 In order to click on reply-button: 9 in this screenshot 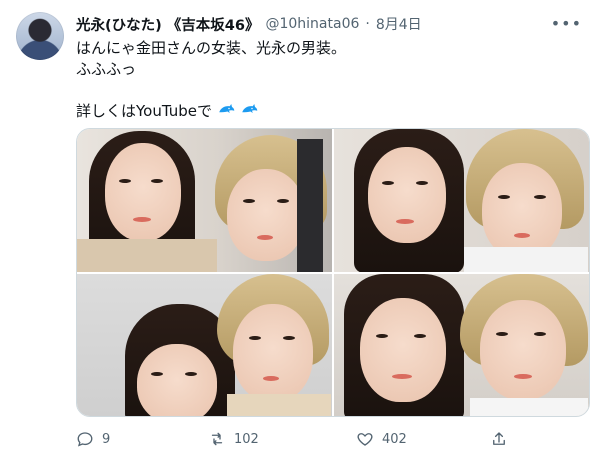, I will do `click(142, 439)`.